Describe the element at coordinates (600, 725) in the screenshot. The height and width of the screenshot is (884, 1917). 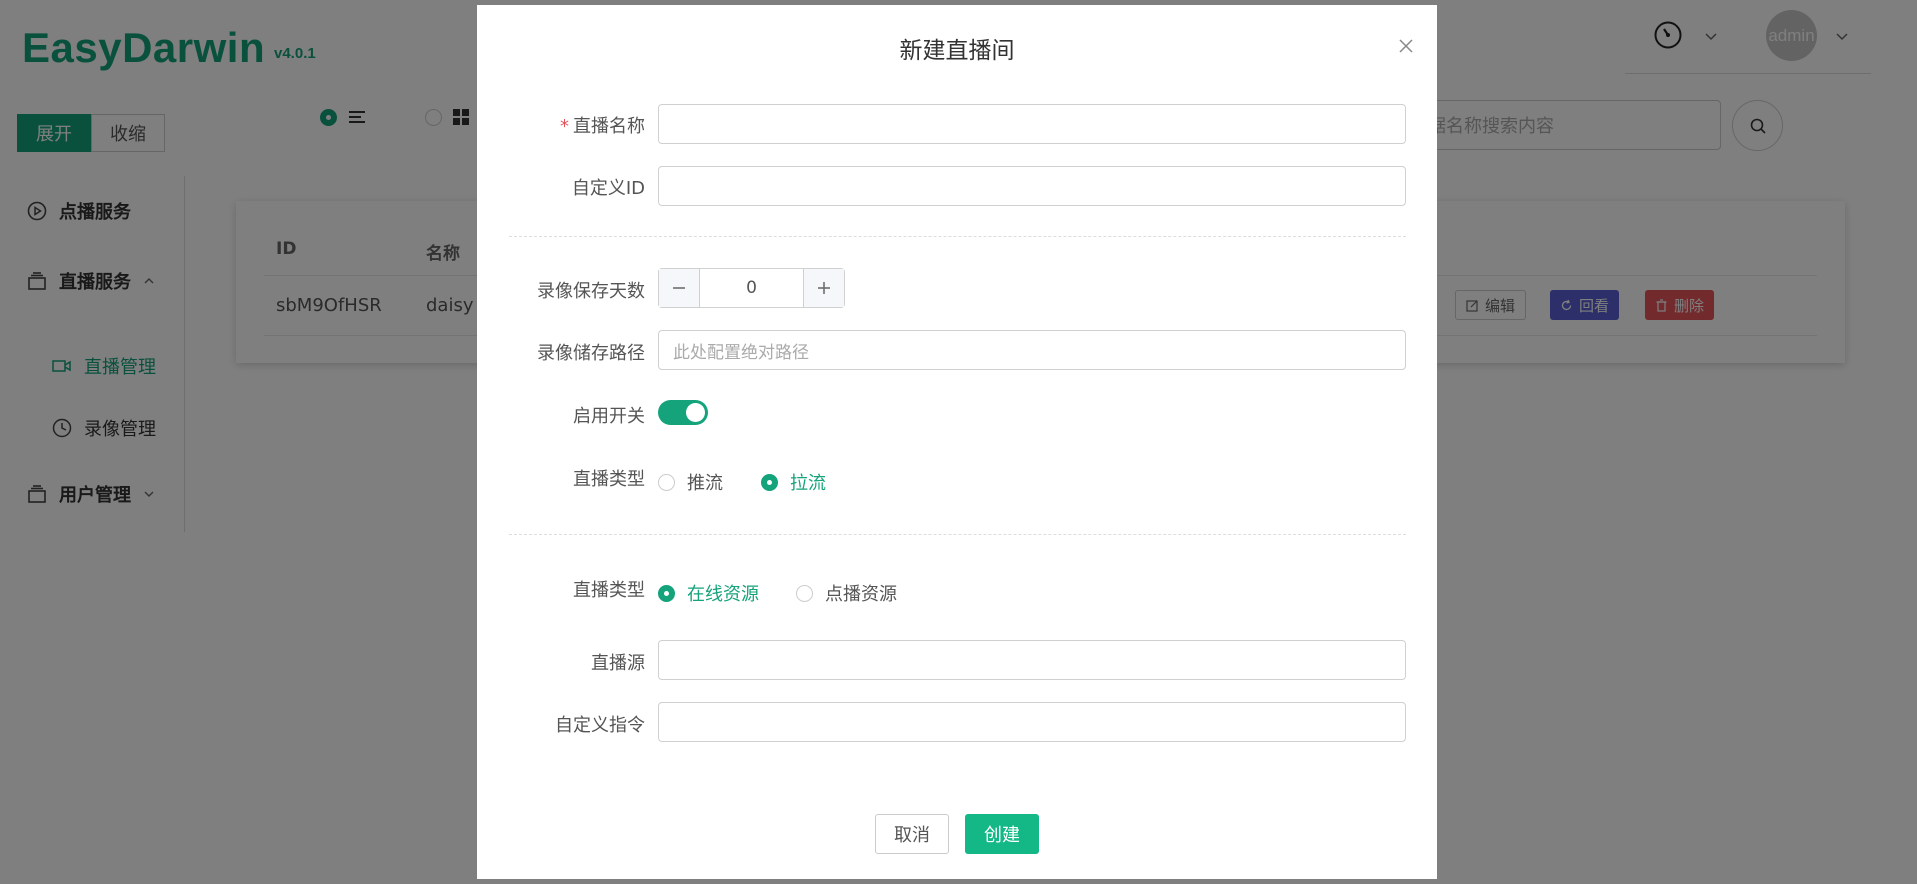
I see `custom-command-label: 自定义指令` at that location.